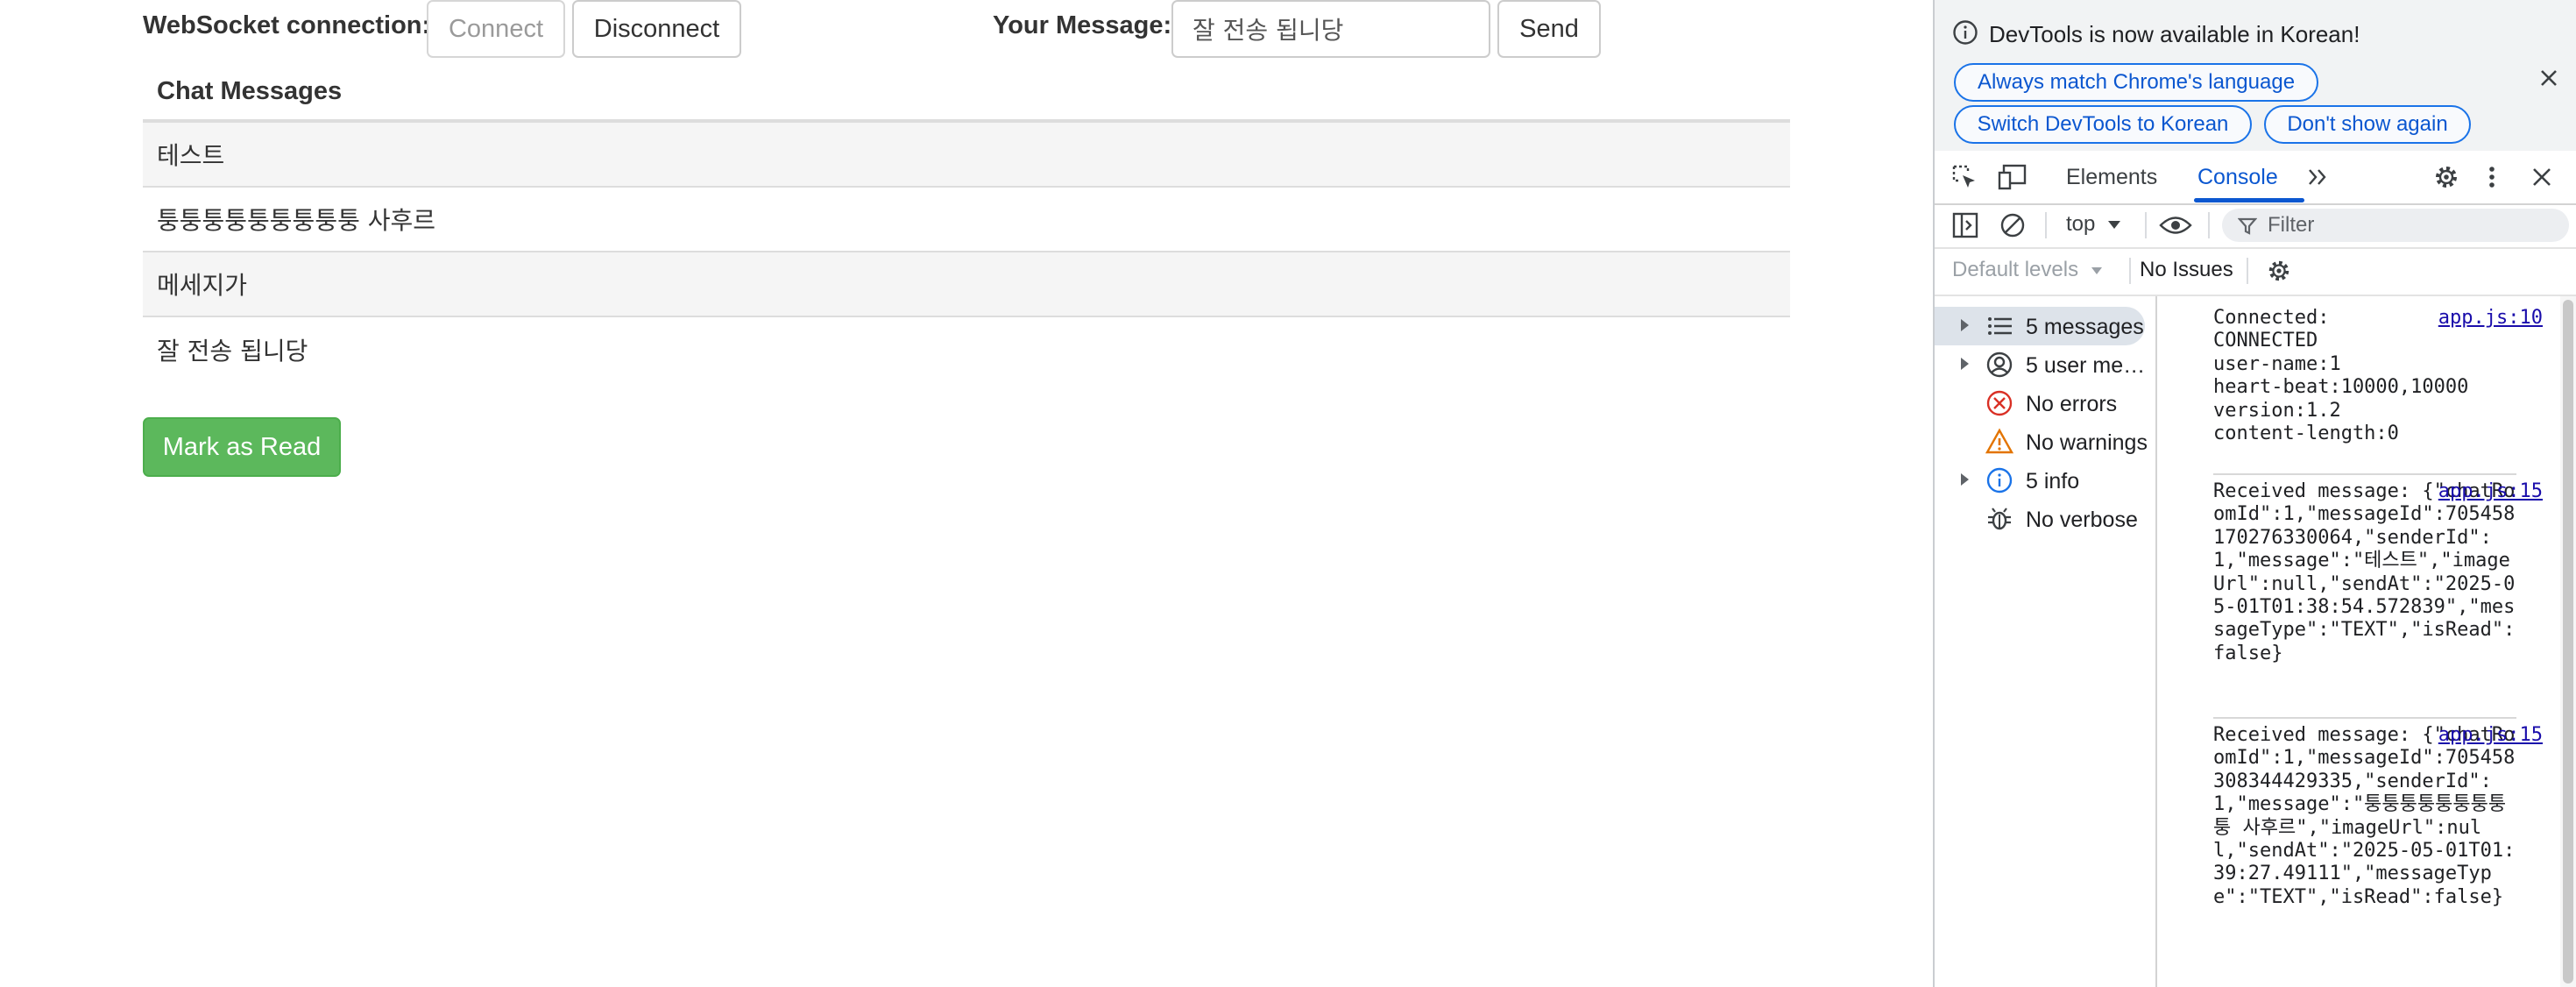 Image resolution: width=2576 pixels, height=987 pixels. I want to click on table-row: 메세지가, so click(966, 284).